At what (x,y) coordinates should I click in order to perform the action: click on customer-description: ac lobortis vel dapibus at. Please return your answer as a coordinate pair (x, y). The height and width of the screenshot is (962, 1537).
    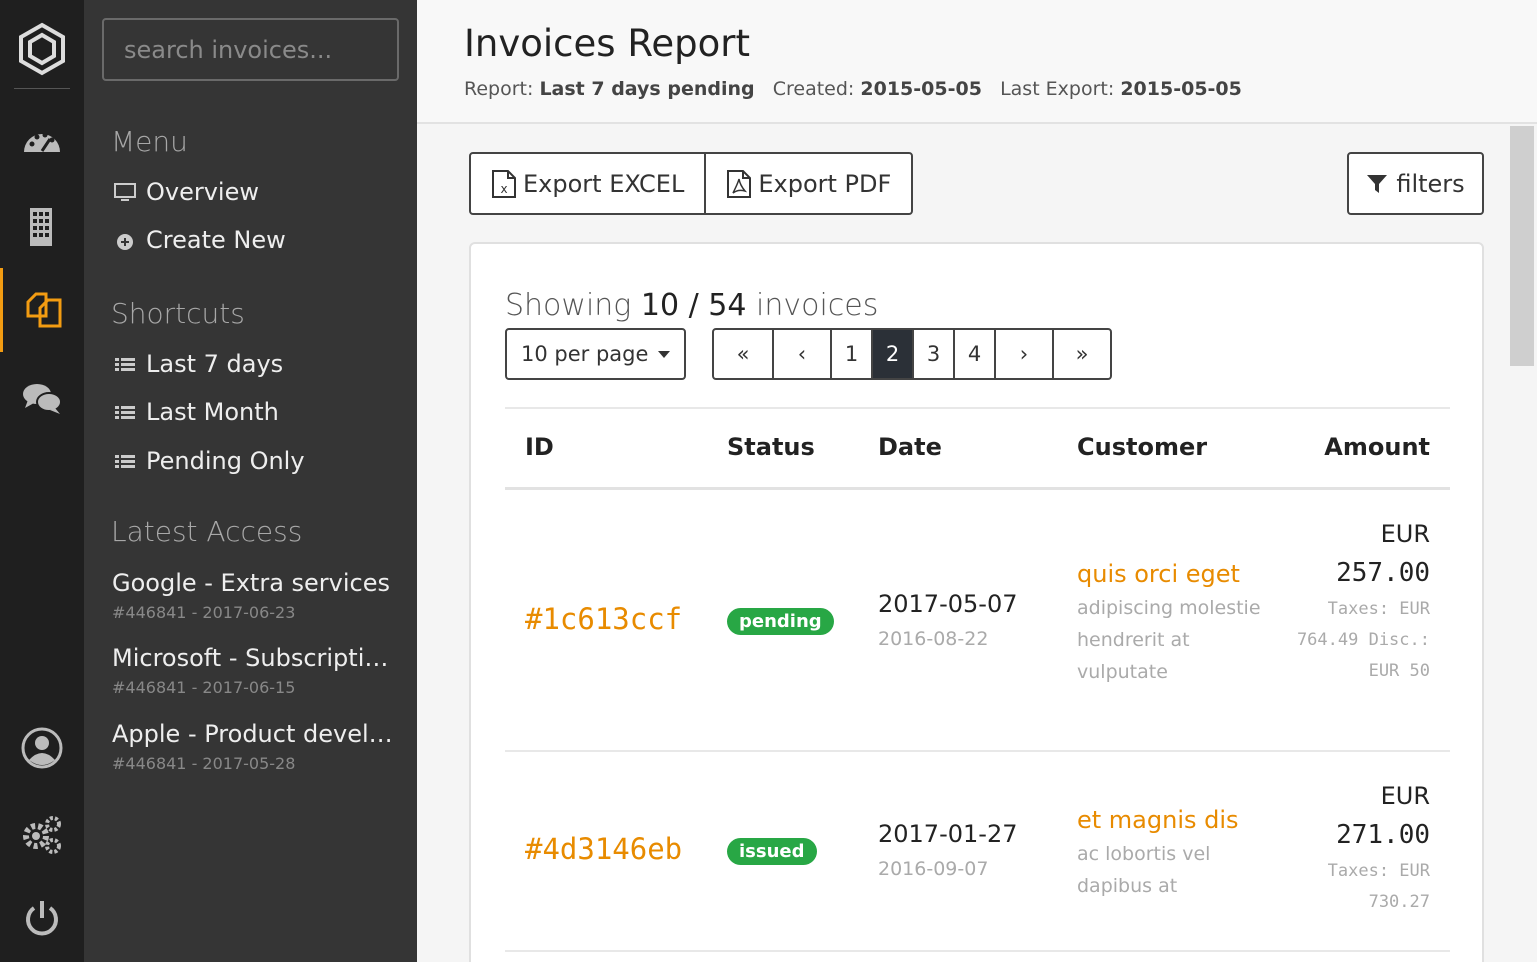
    Looking at the image, I should click on (1144, 870).